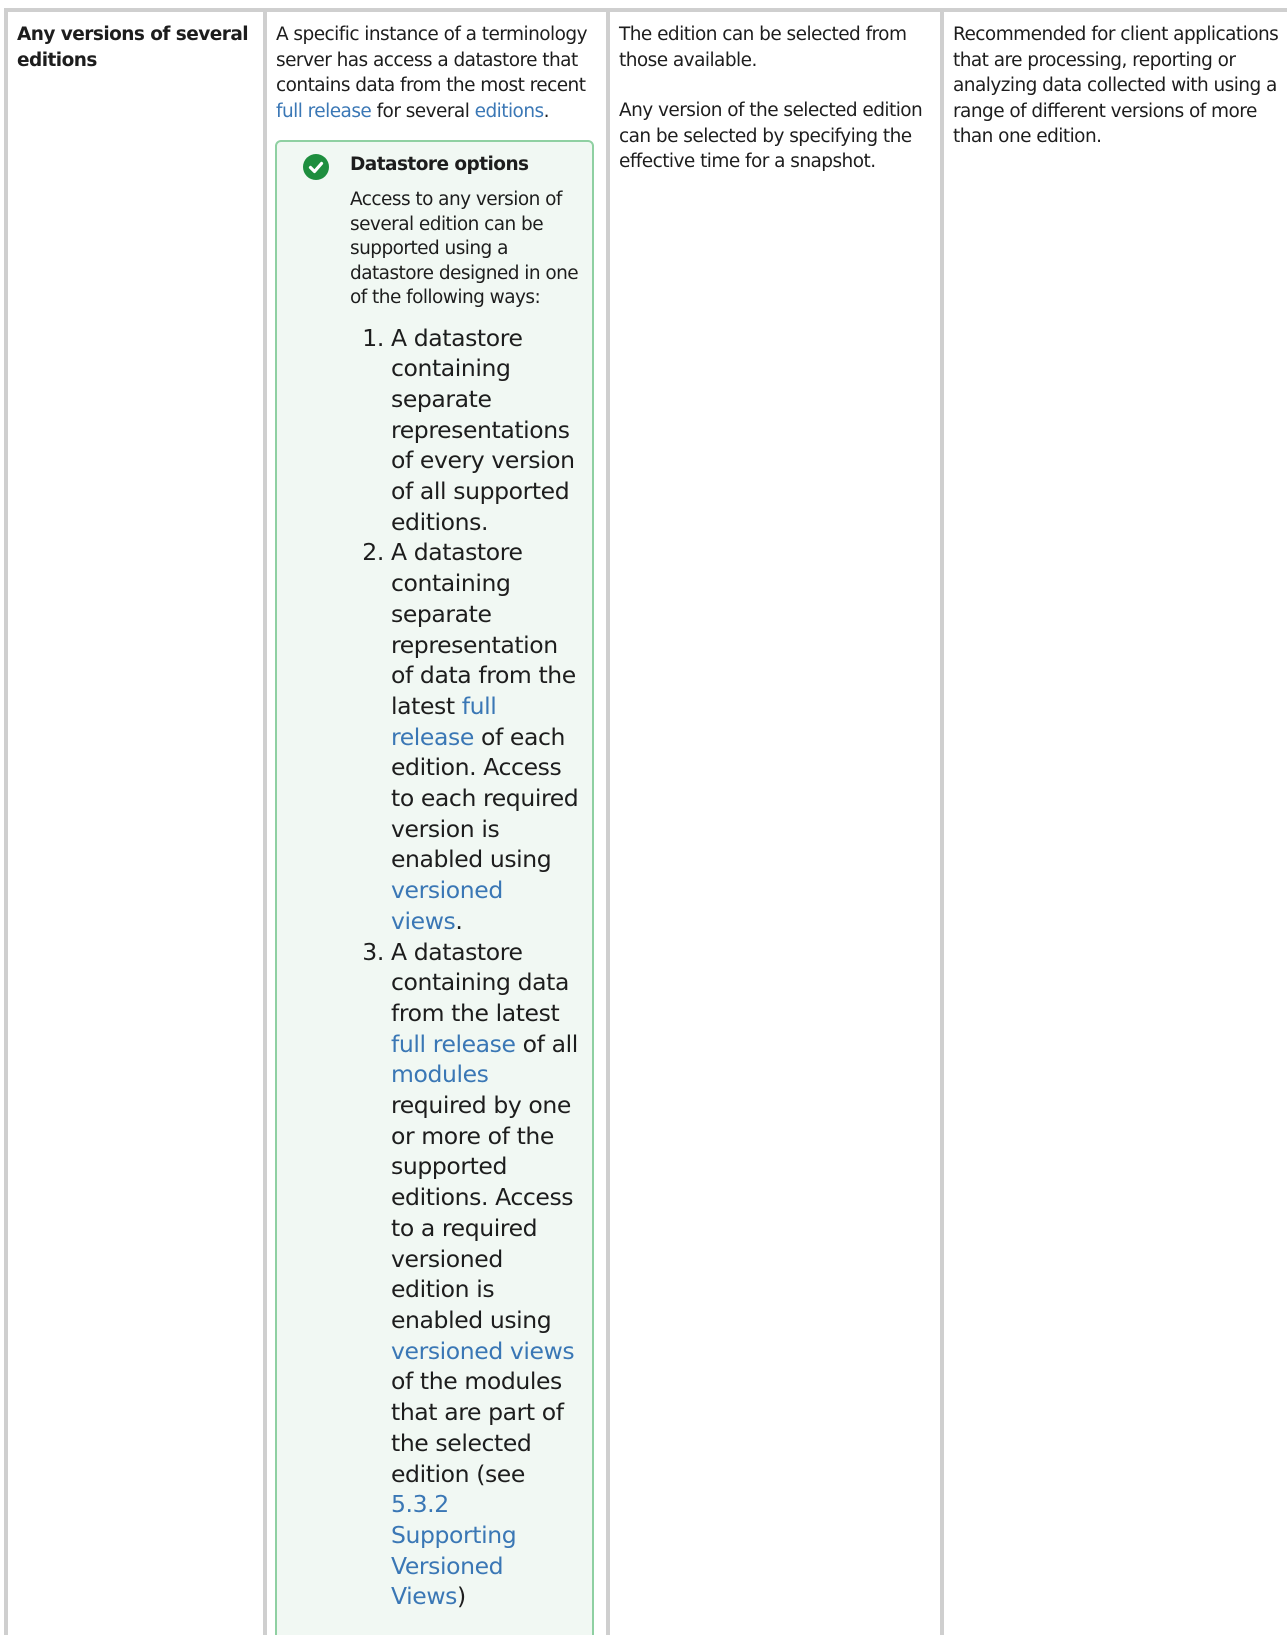  What do you see at coordinates (423, 111) in the screenshot?
I see `text-segment: for several` at bounding box center [423, 111].